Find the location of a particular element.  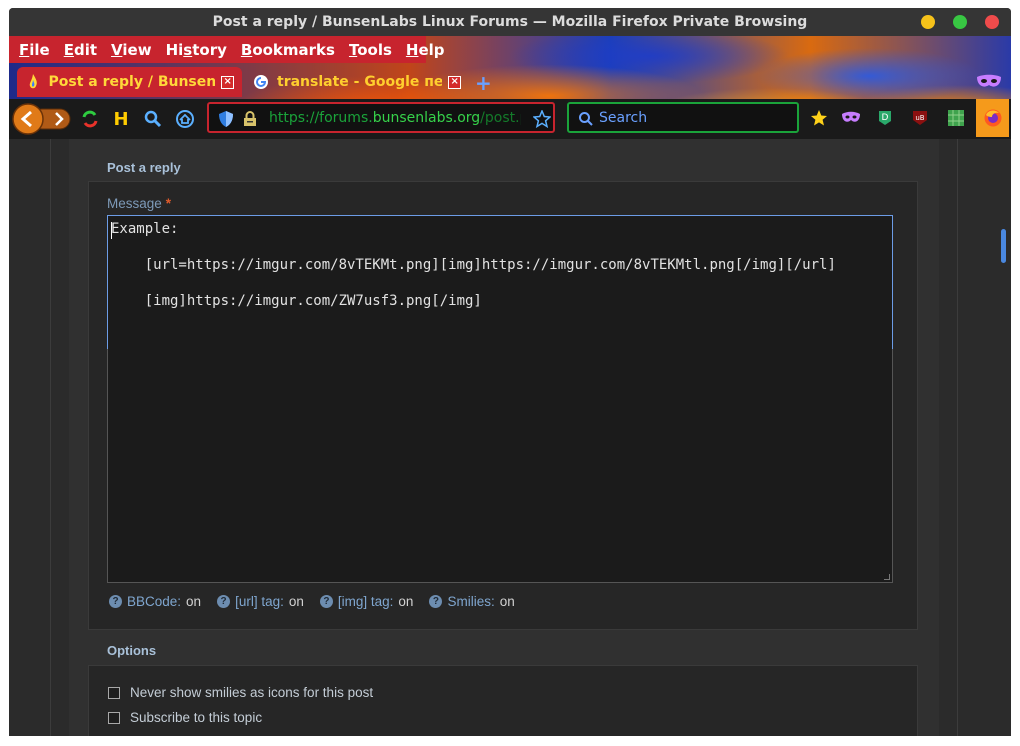

resize-handle is located at coordinates (887, 577).